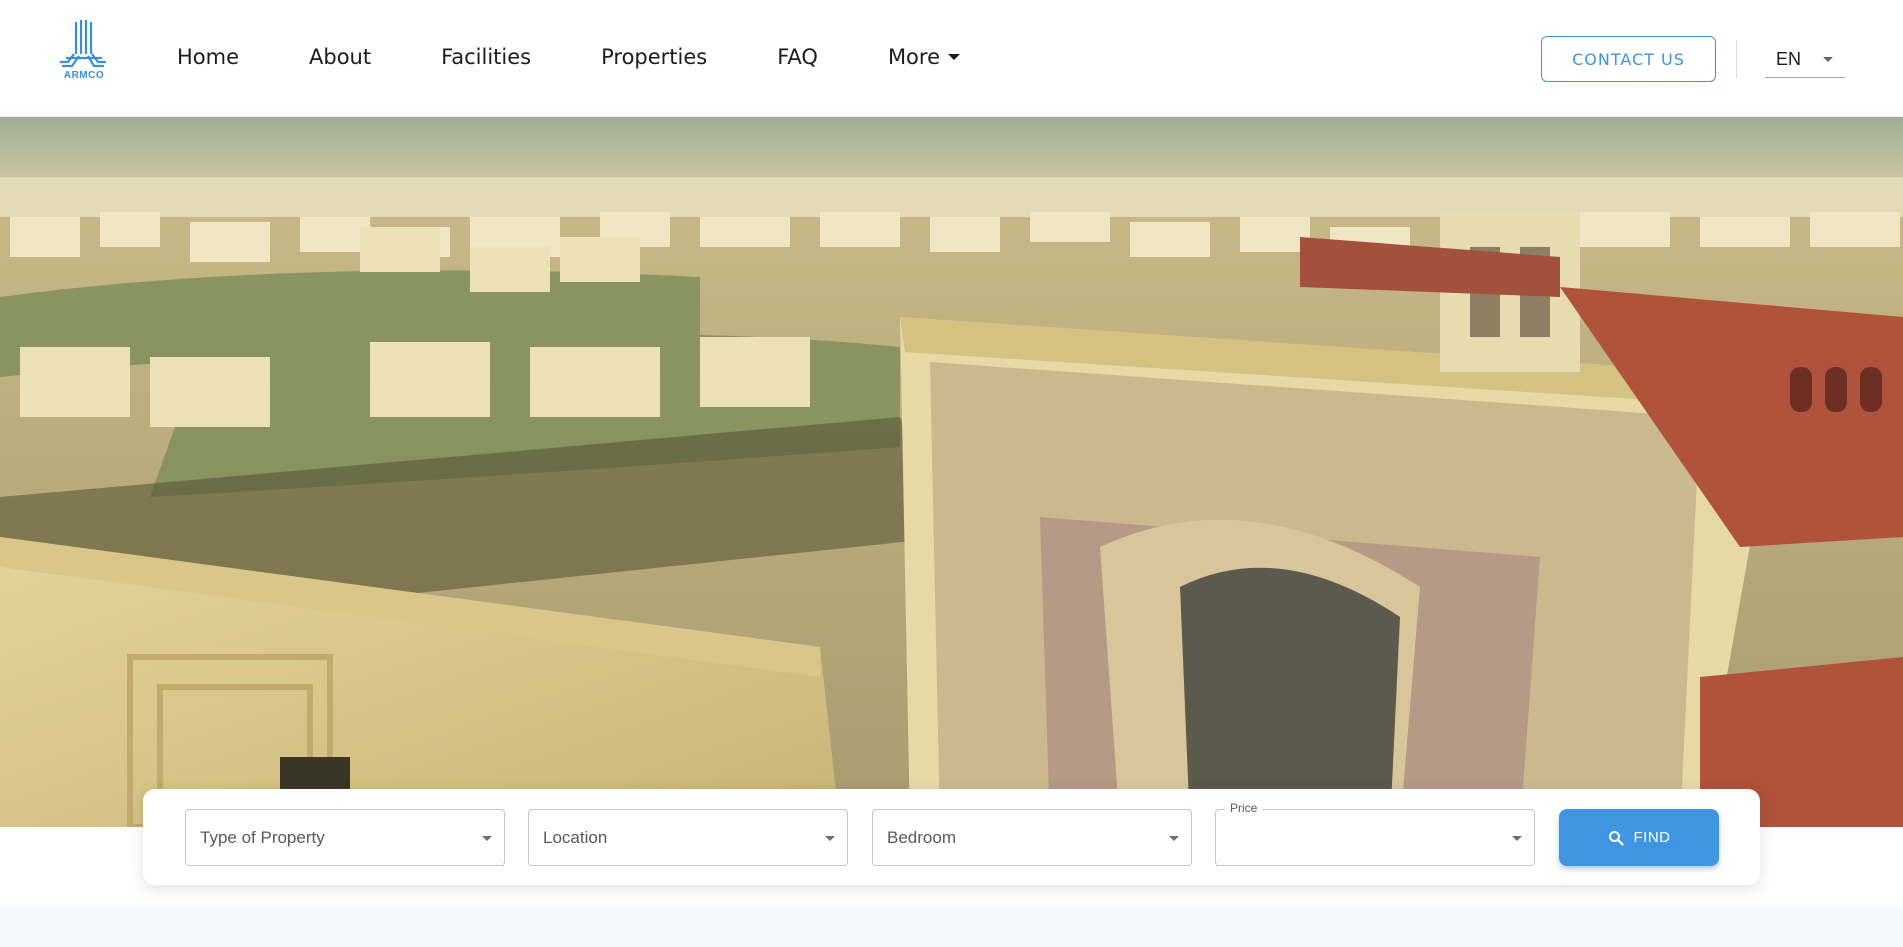 This screenshot has height=947, width=1903. I want to click on nav-faq: FAQ, so click(797, 57).